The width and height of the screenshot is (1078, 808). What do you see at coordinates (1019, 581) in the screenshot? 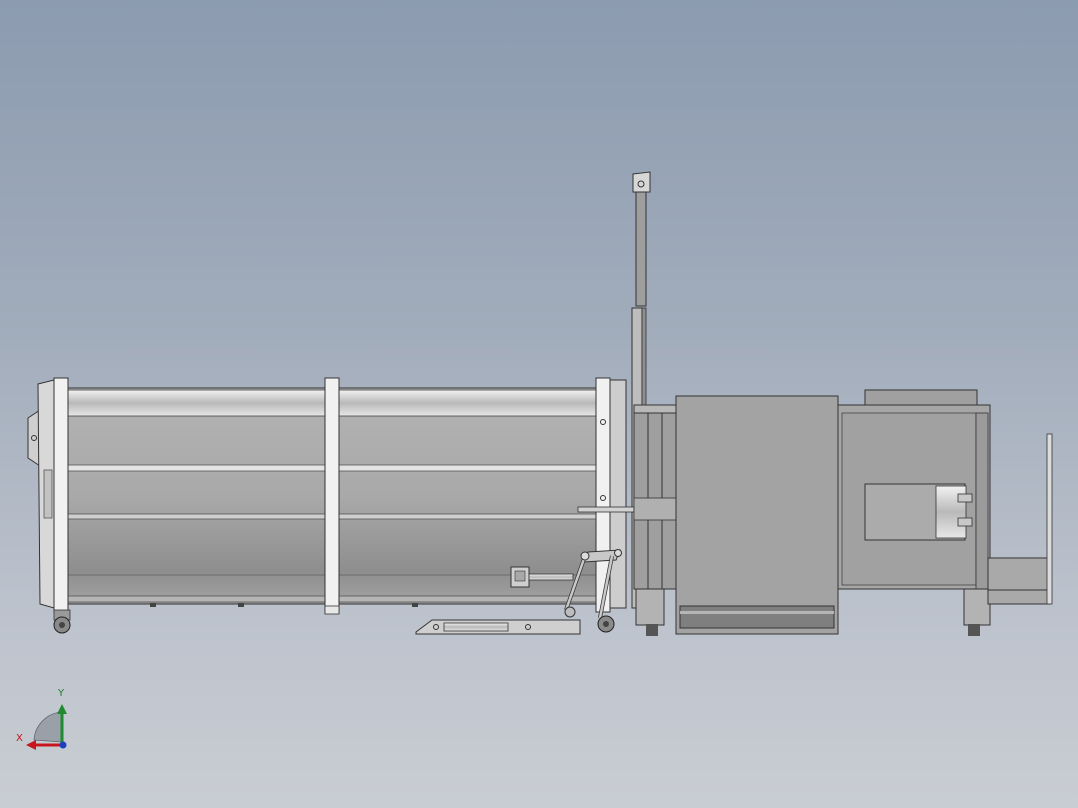
I see `rear-chute` at bounding box center [1019, 581].